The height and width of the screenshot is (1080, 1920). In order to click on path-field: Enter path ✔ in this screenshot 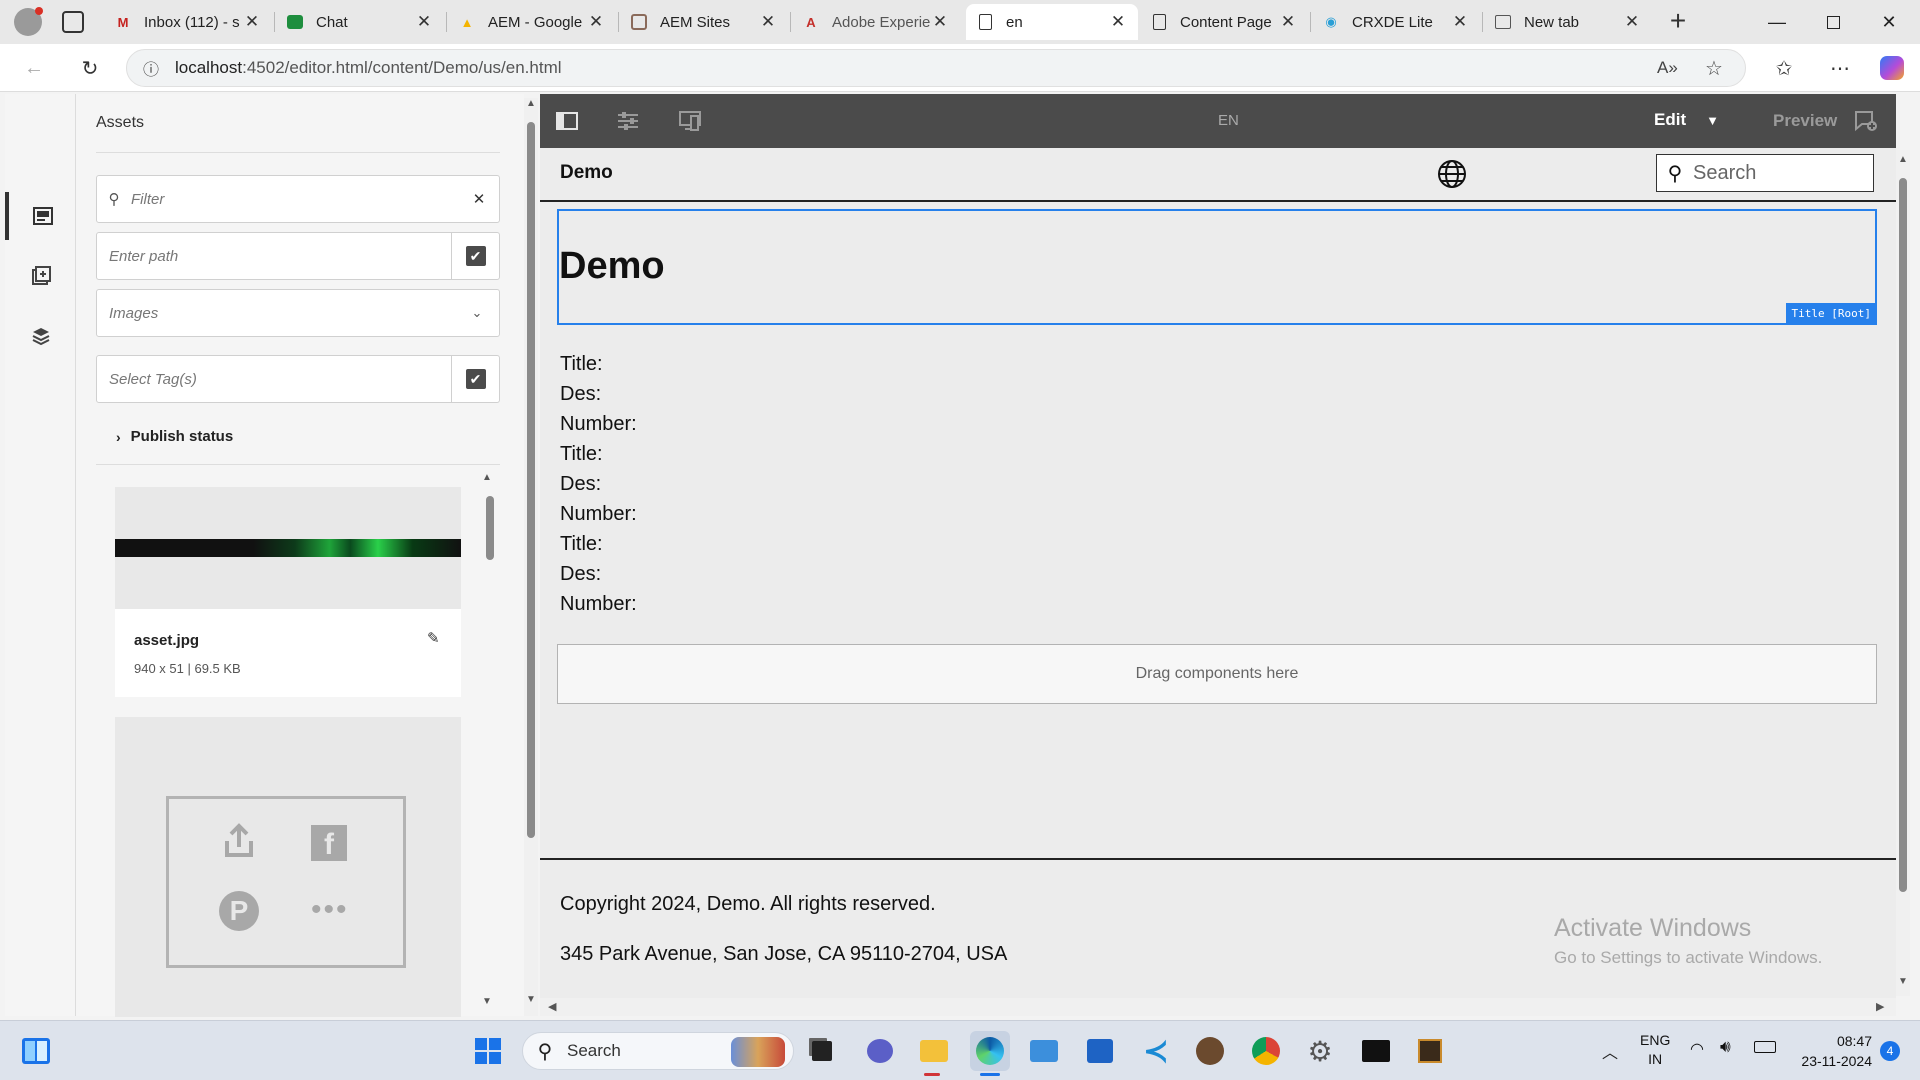, I will do `click(298, 256)`.